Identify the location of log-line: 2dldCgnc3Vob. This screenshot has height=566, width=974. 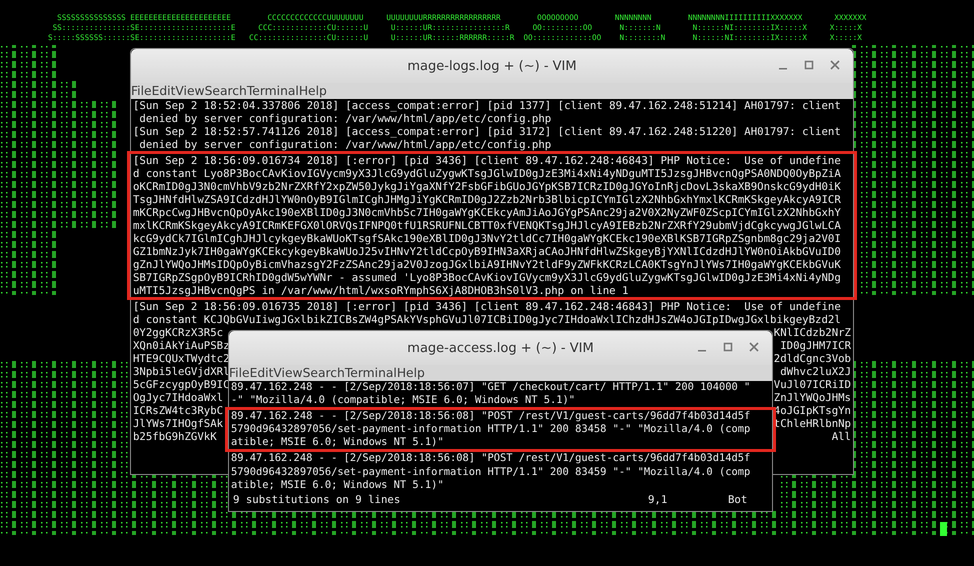
(812, 358).